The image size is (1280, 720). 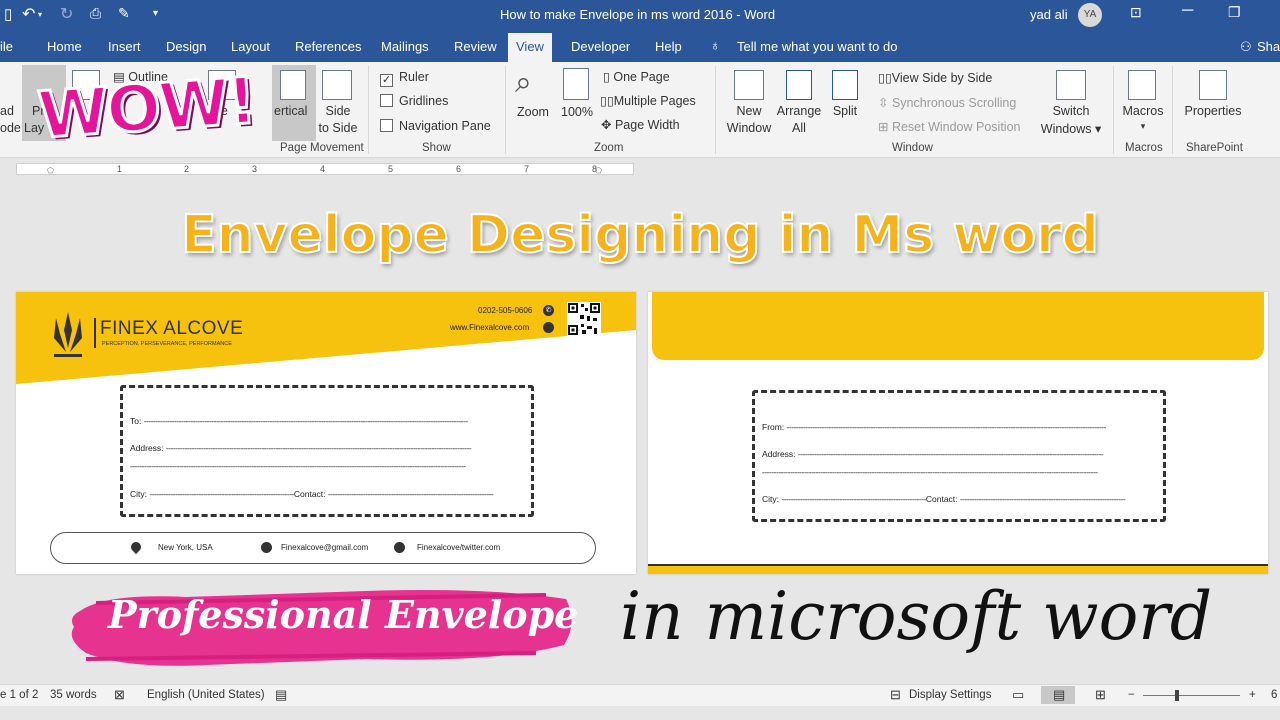 I want to click on properties-label: Properties, so click(x=1213, y=111).